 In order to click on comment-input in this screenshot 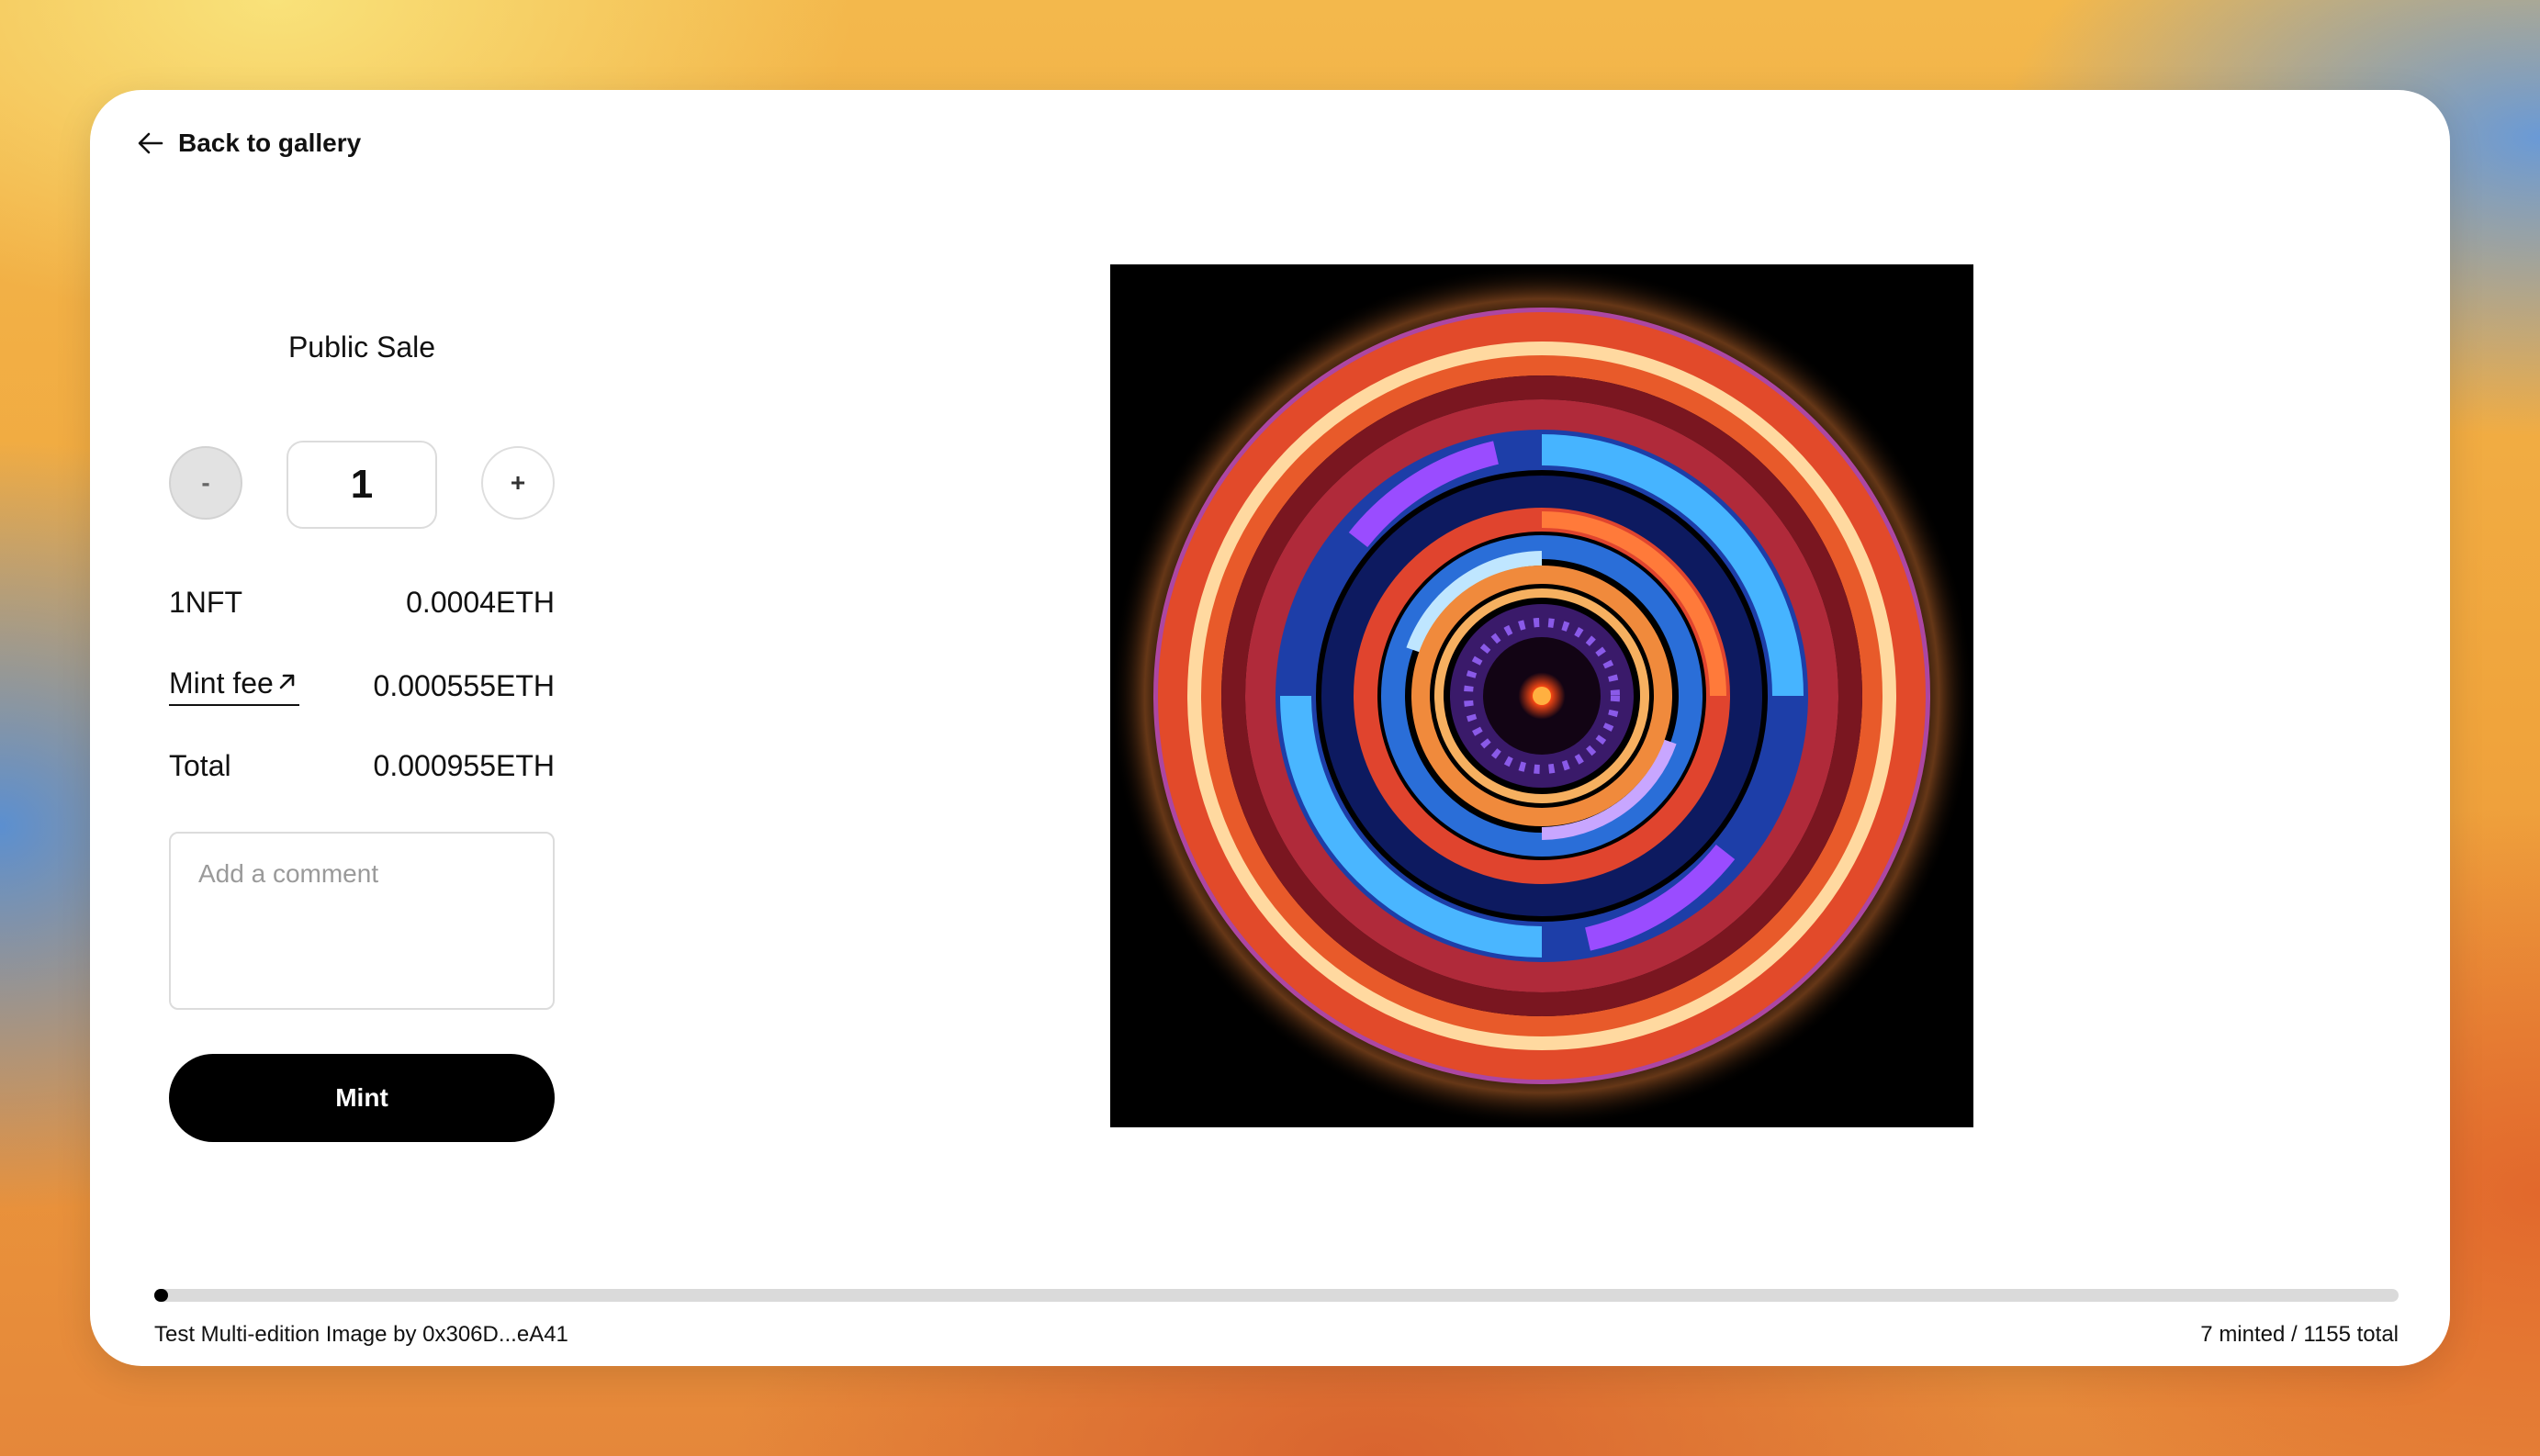, I will do `click(362, 921)`.